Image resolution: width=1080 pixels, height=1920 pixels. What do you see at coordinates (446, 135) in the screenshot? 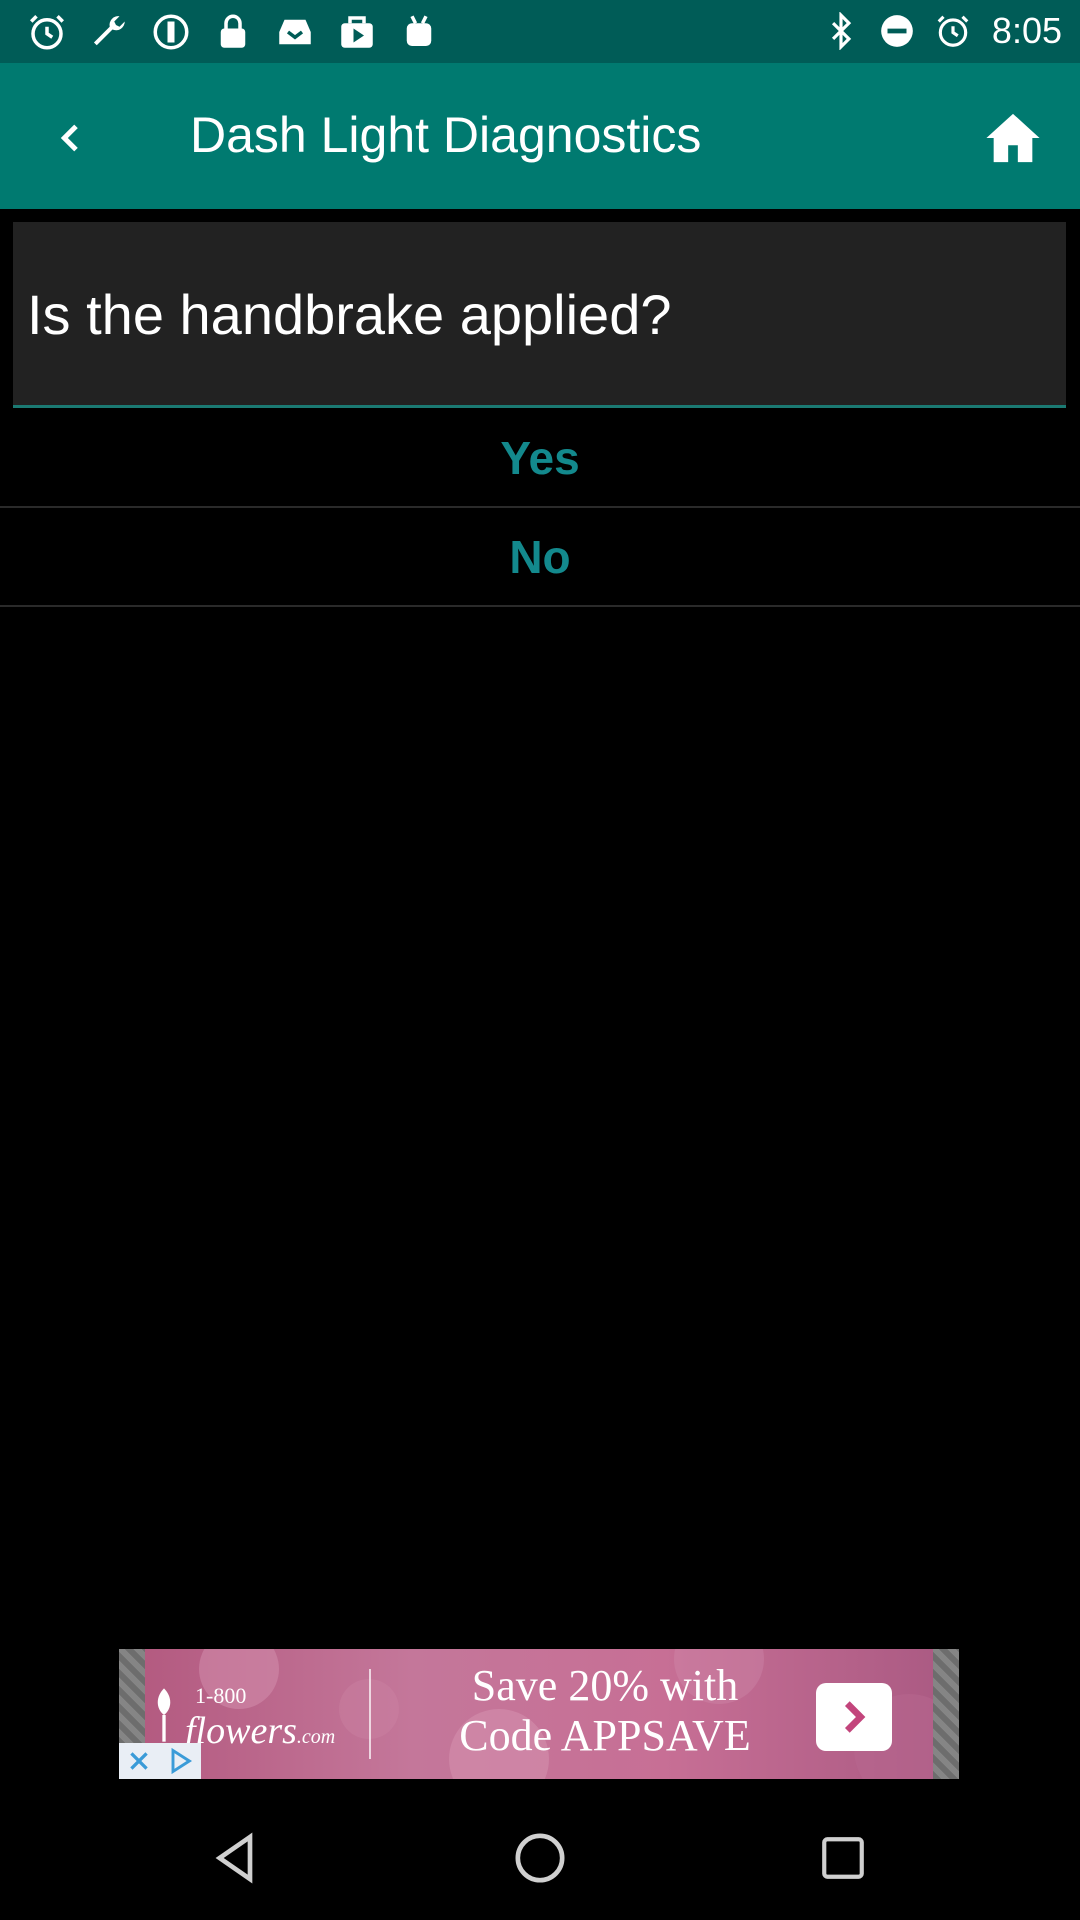
I see `app-title: Dash Light Diagnostics` at bounding box center [446, 135].